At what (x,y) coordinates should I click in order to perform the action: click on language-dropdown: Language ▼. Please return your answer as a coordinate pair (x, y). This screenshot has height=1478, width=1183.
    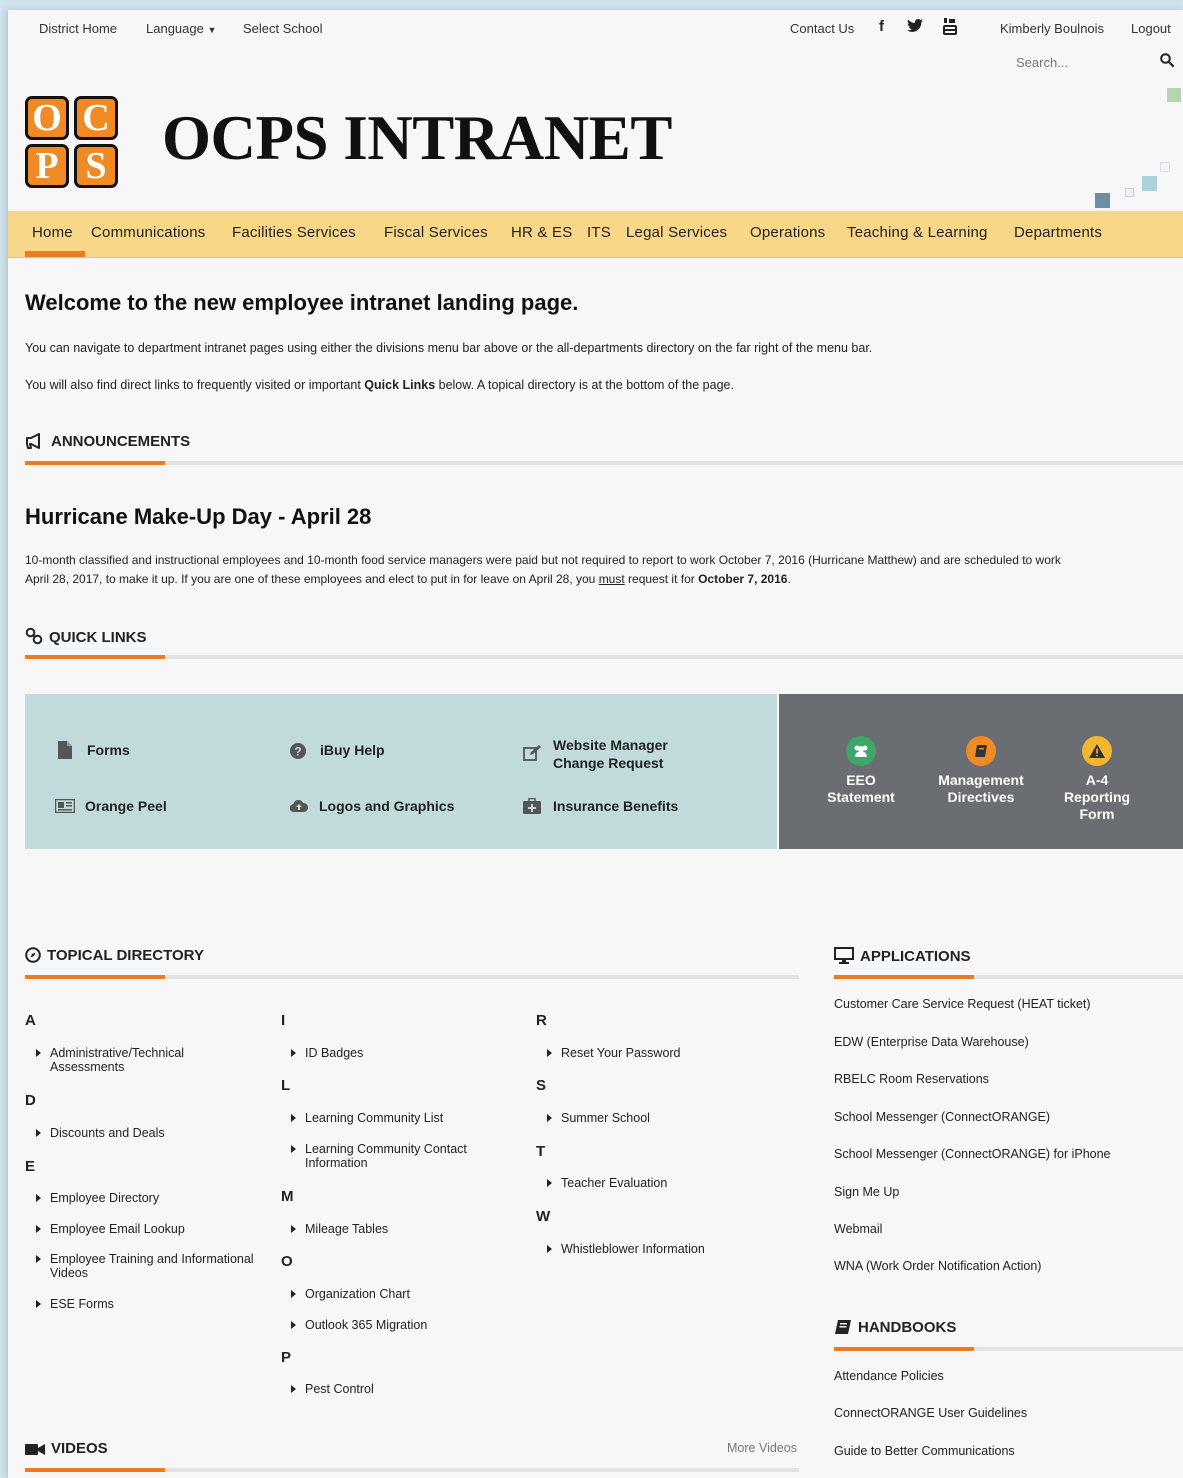
    Looking at the image, I should click on (181, 28).